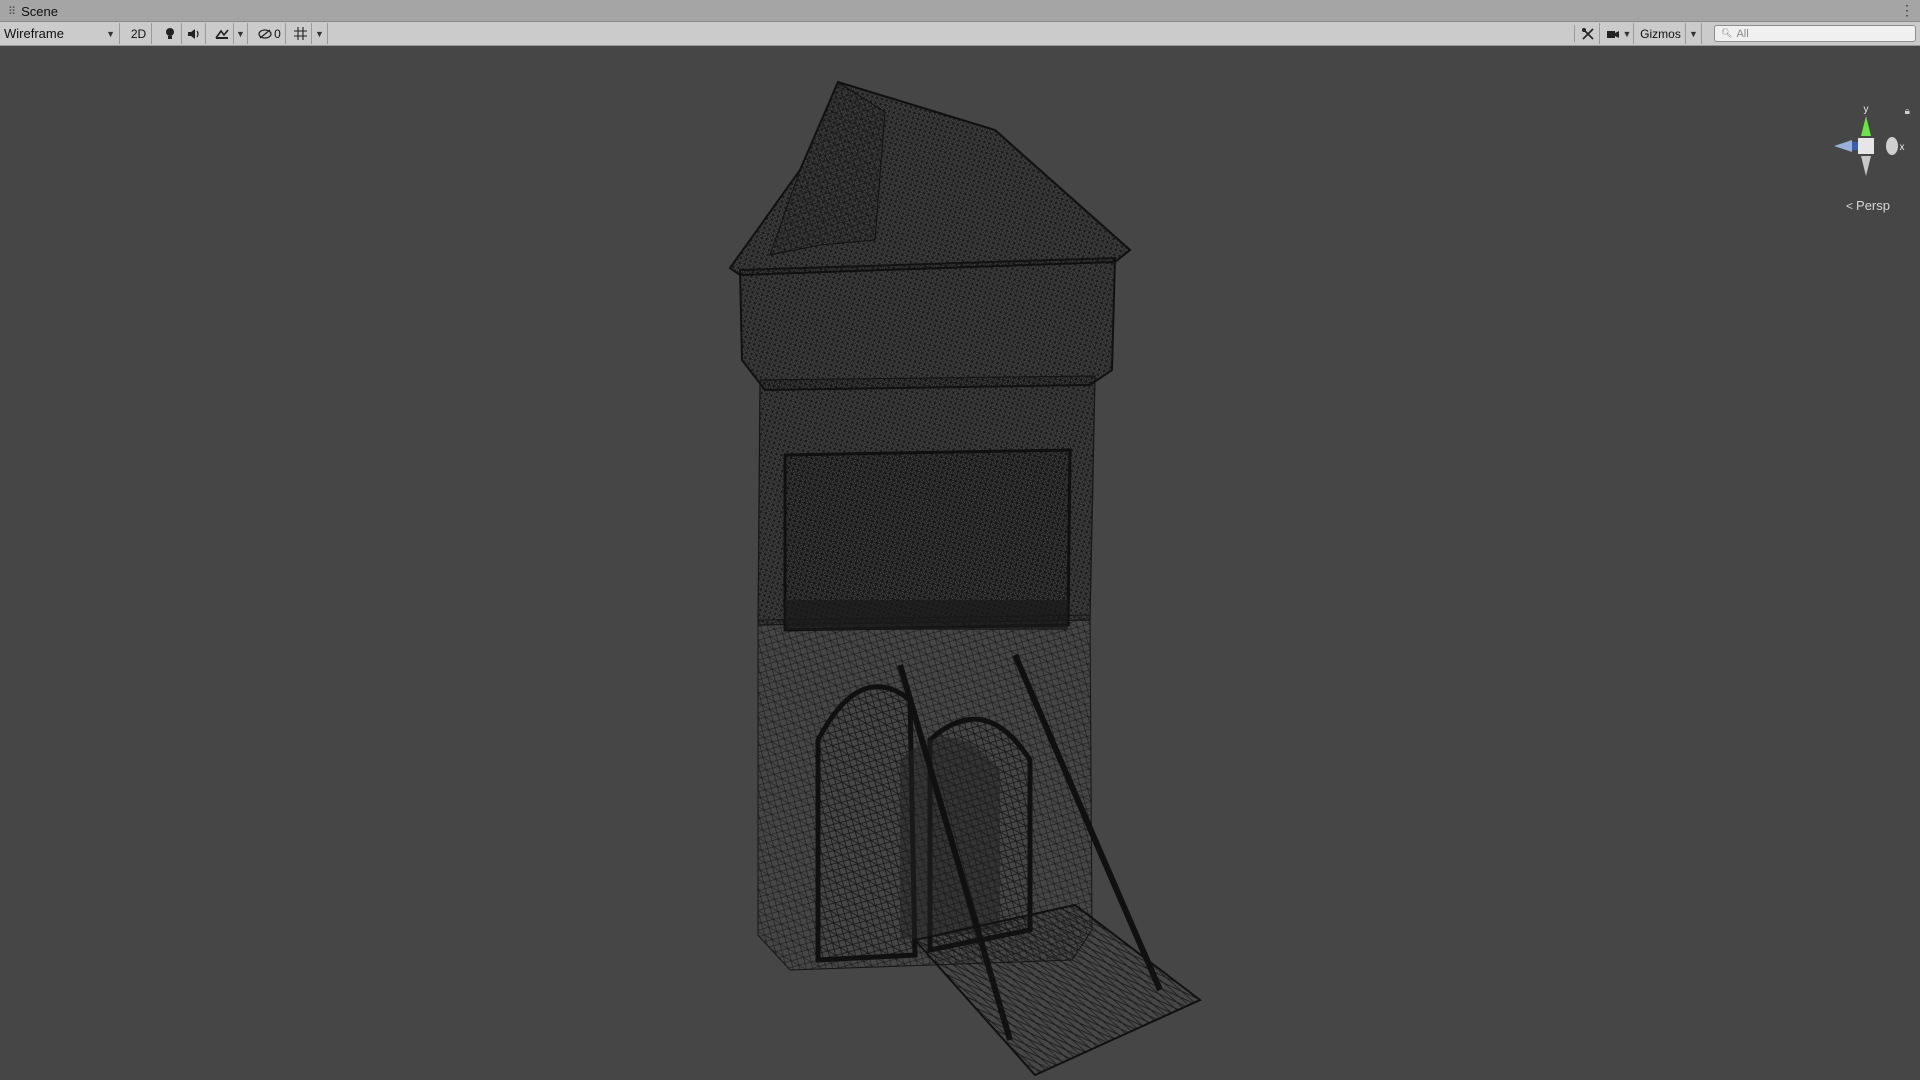 The height and width of the screenshot is (1080, 1920). Describe the element at coordinates (277, 33) in the screenshot. I see `hidden-count: 0` at that location.